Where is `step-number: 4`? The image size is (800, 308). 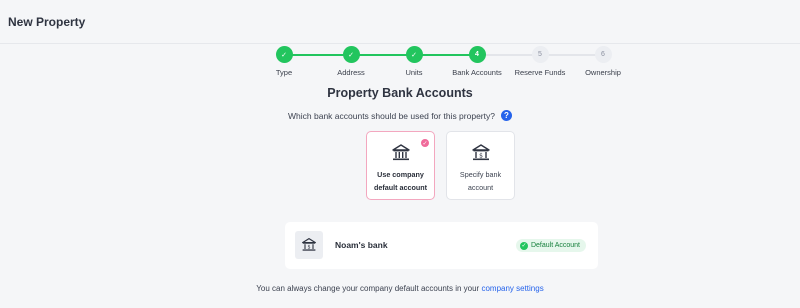 step-number: 4 is located at coordinates (477, 54).